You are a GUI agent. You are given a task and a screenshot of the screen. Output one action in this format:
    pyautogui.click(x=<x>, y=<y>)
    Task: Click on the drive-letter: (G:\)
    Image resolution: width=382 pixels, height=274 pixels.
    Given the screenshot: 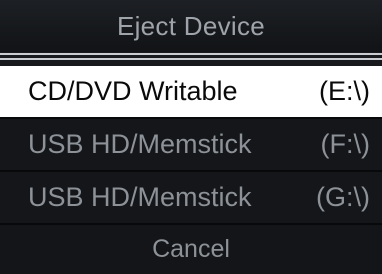 What is the action you would take?
    pyautogui.click(x=343, y=197)
    